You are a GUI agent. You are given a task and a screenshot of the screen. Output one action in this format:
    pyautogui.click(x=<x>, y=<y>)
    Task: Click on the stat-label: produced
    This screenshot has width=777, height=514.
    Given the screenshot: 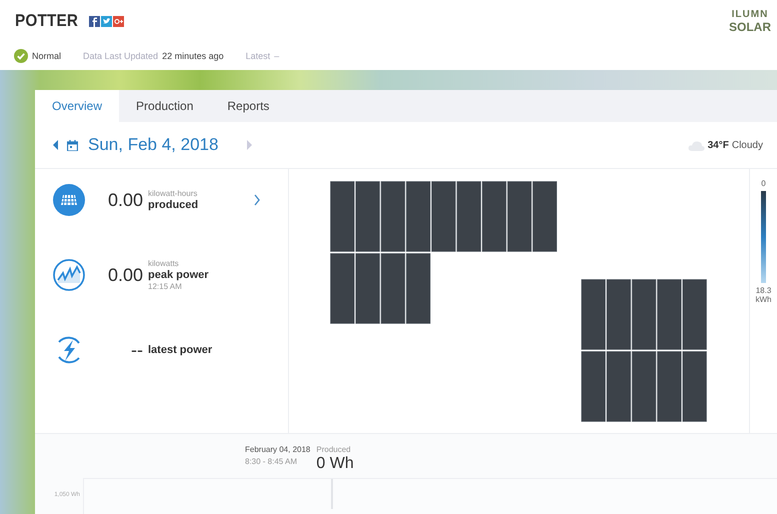 What is the action you would take?
    pyautogui.click(x=173, y=205)
    